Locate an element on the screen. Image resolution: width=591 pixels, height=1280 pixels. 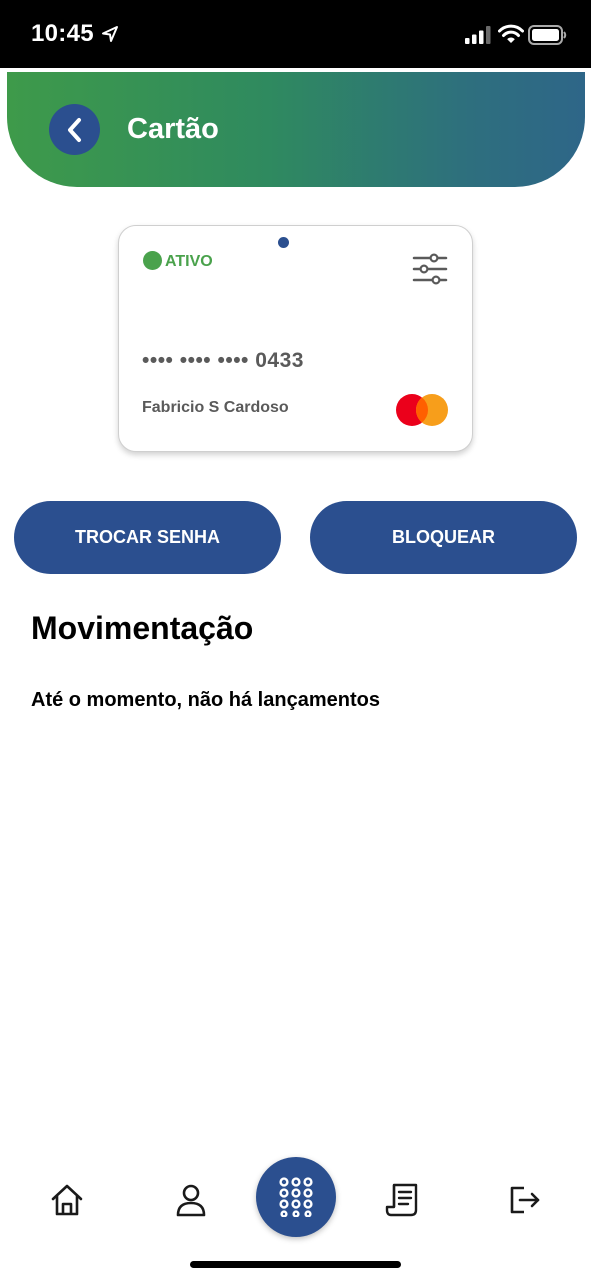
nav-profile-button is located at coordinates (191, 1200).